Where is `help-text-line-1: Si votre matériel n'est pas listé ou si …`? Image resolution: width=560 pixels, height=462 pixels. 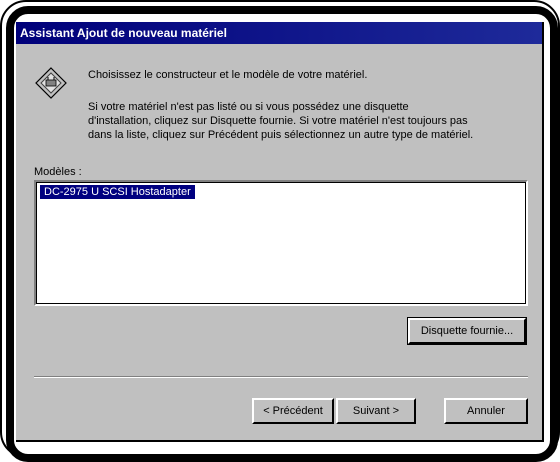
help-text-line-1: Si votre matériel n'est pas listé ou si … is located at coordinates (248, 107).